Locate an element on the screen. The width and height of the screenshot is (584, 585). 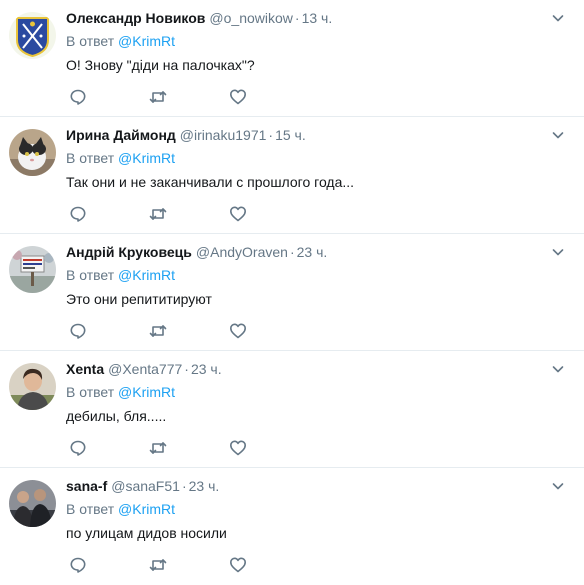
cat-photo-avatar-image is located at coordinates (32, 152).